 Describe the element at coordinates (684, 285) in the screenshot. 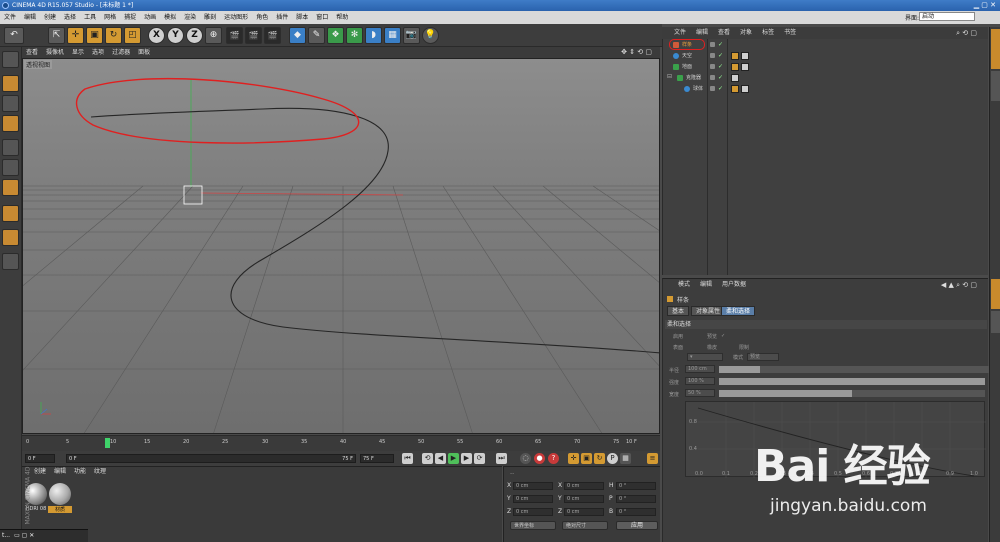

I see `attr-menu-mode: 模式` at that location.